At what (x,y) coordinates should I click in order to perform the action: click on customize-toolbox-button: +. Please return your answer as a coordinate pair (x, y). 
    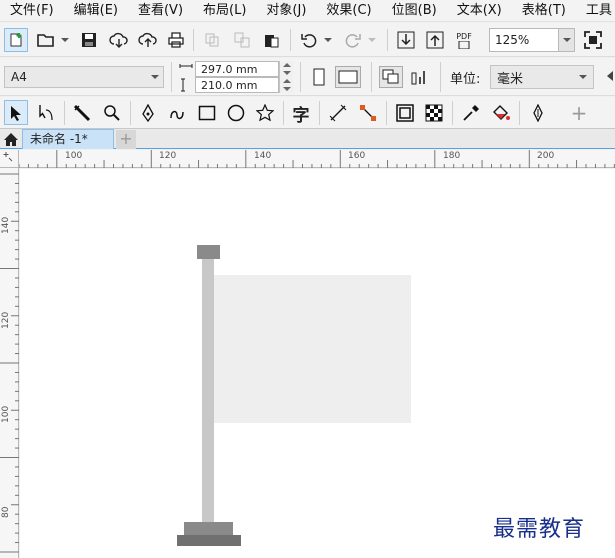
    Looking at the image, I should click on (579, 113).